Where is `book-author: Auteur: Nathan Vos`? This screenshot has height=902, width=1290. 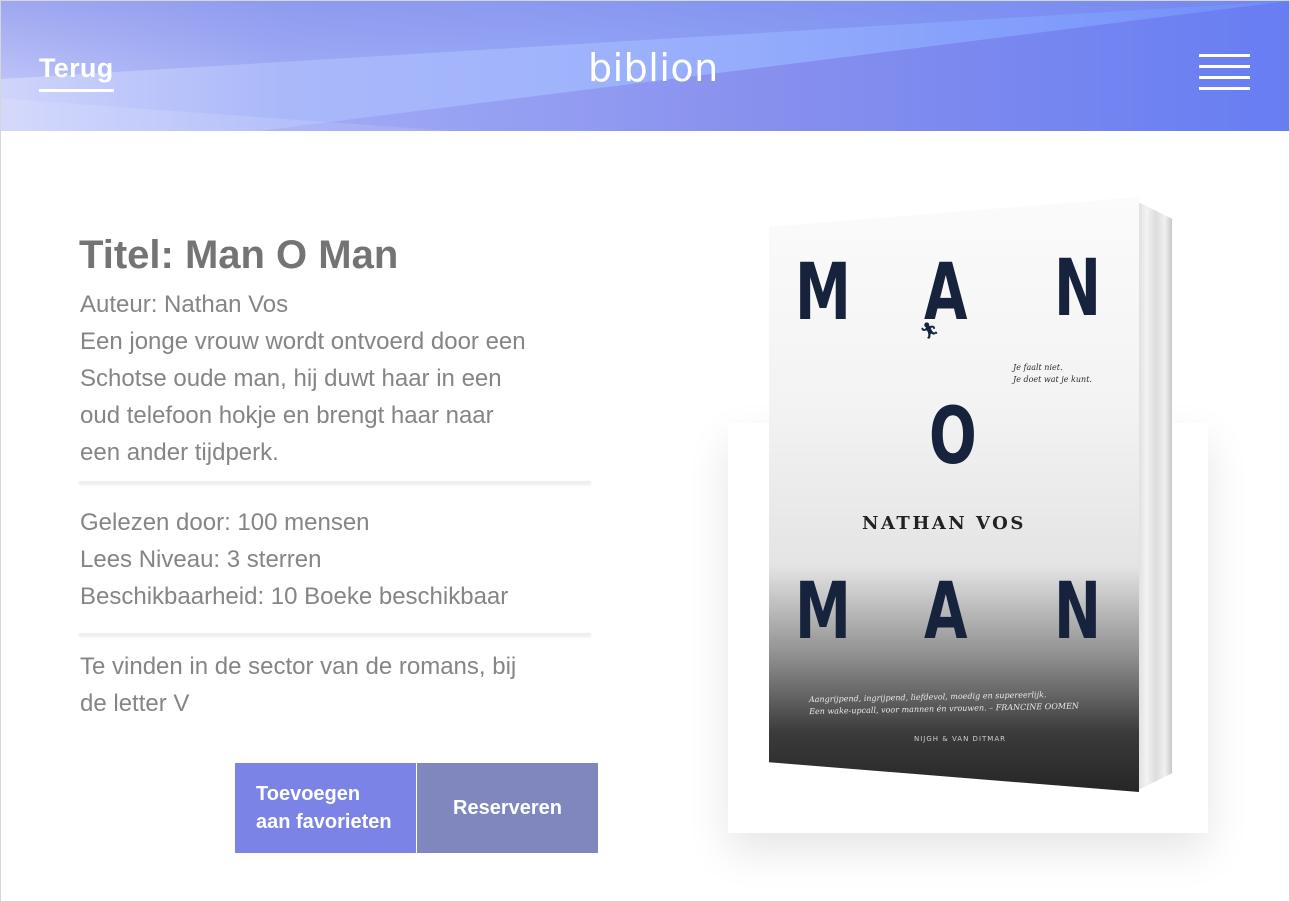
book-author: Auteur: Nathan Vos is located at coordinates (184, 304).